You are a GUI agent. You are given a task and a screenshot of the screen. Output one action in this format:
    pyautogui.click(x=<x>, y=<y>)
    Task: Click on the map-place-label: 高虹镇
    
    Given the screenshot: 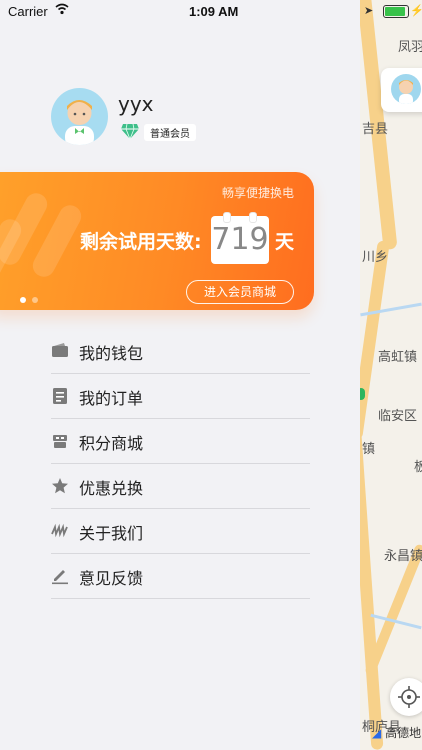 What is the action you would take?
    pyautogui.click(x=398, y=357)
    